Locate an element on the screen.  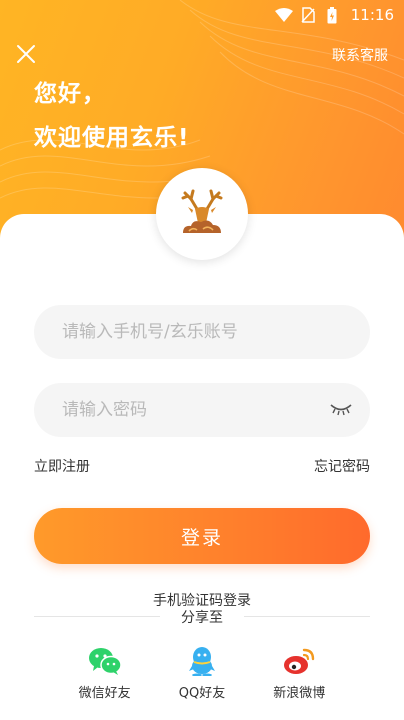
close-icon is located at coordinates (26, 54).